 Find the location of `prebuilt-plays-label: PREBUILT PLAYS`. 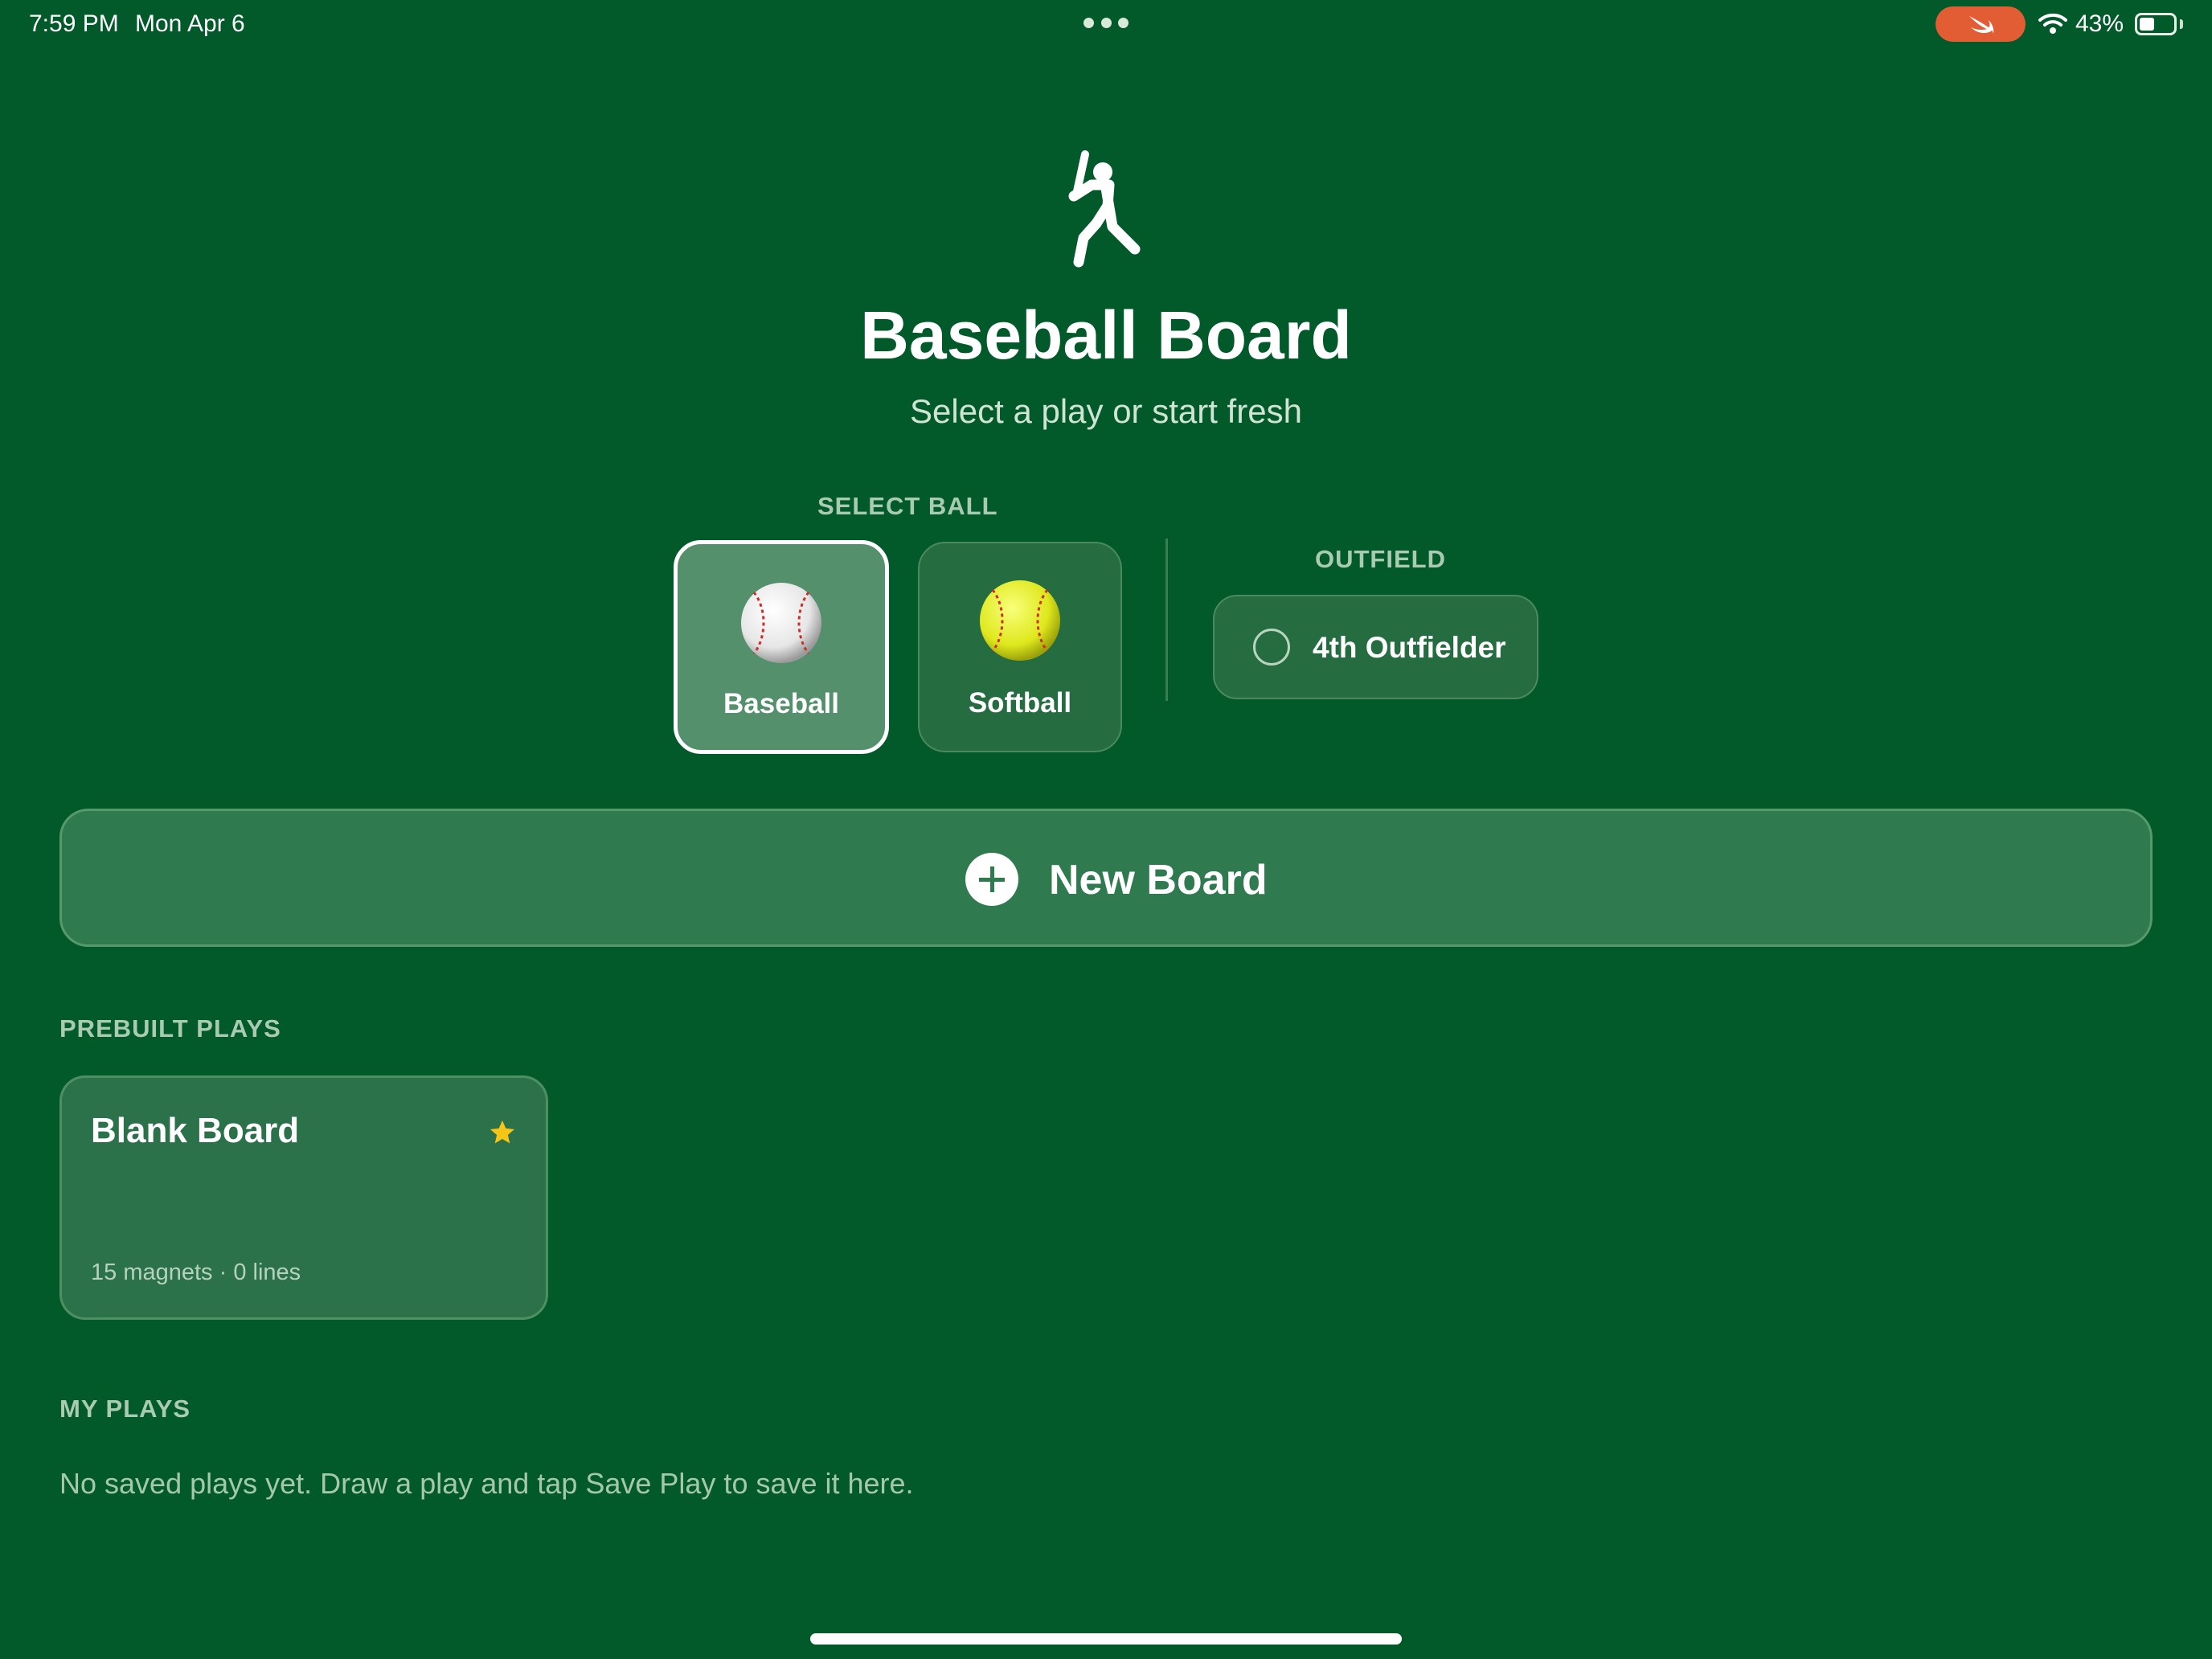

prebuilt-plays-label: PREBUILT PLAYS is located at coordinates (170, 1028).